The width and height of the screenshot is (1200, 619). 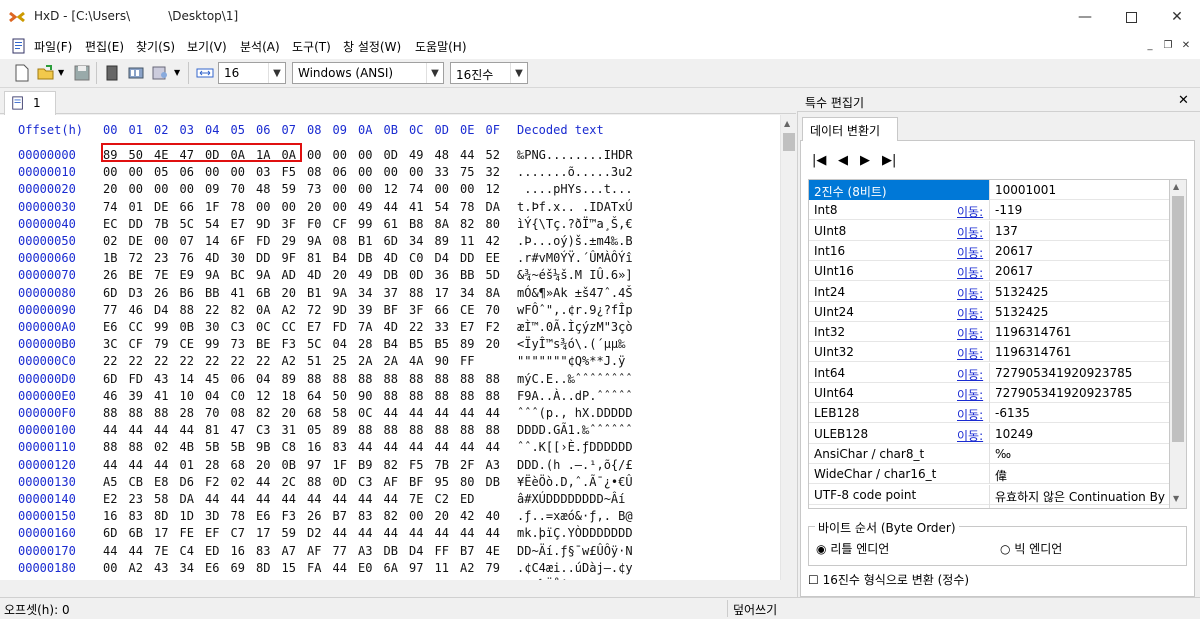 What do you see at coordinates (340, 241) in the screenshot?
I see `hex-byte: 08` at bounding box center [340, 241].